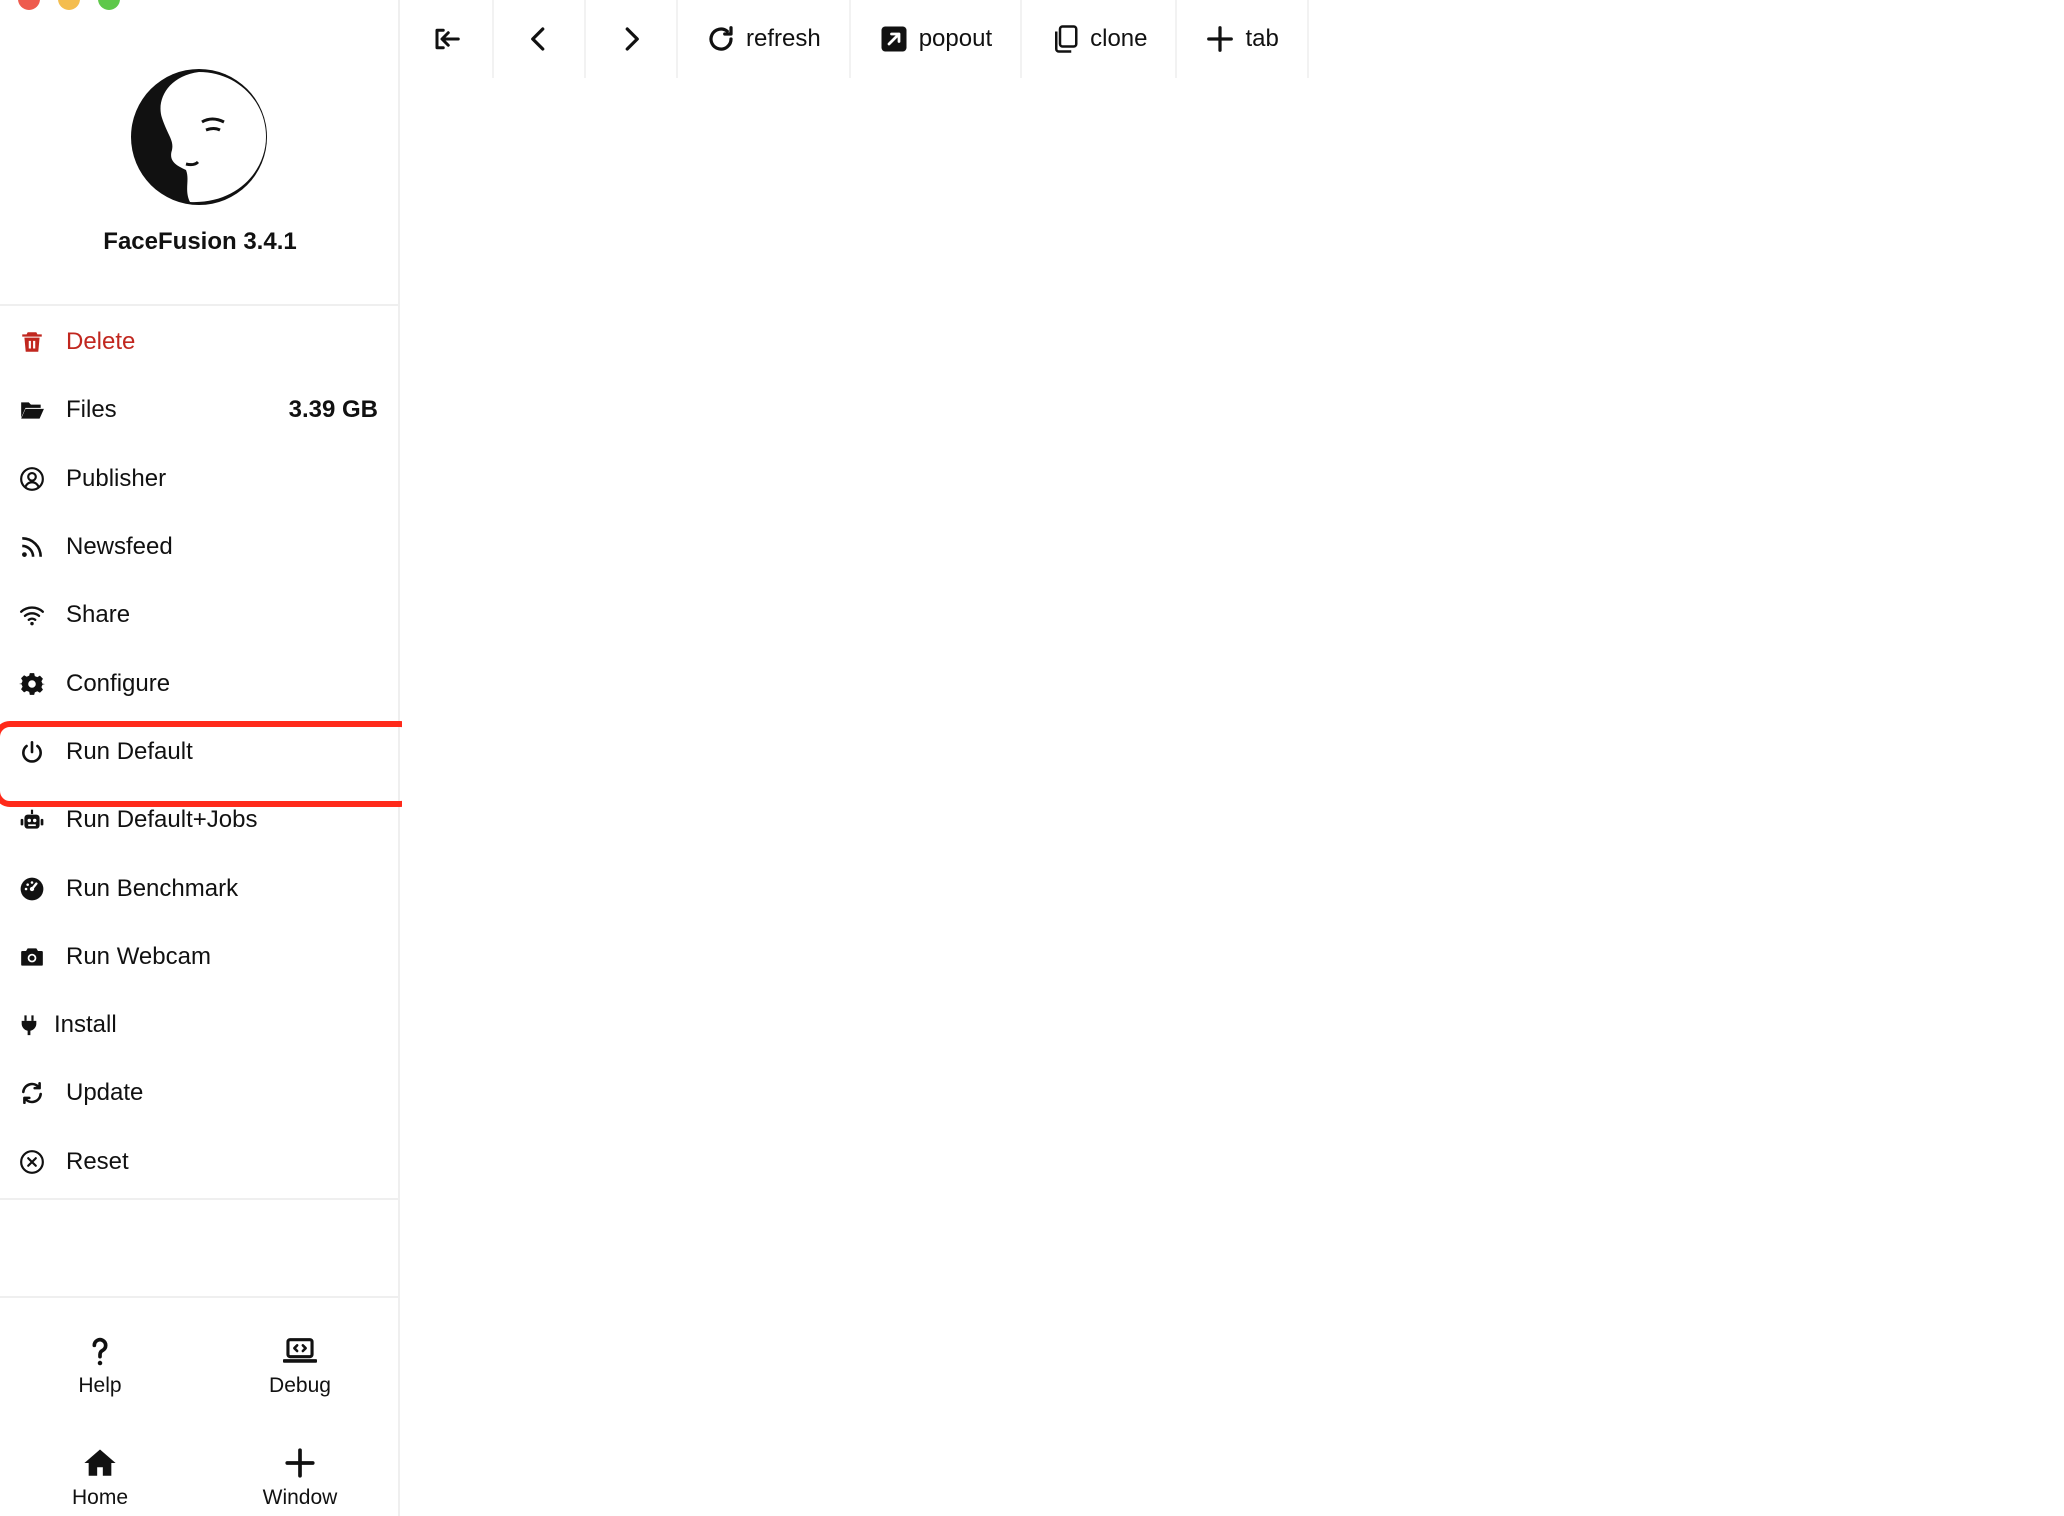  What do you see at coordinates (333, 410) in the screenshot?
I see `files-size: 3.39 GB` at bounding box center [333, 410].